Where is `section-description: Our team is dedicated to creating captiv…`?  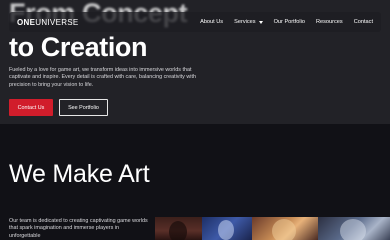
section-description: Our team is dedicated to creating captiv… is located at coordinates (78, 228).